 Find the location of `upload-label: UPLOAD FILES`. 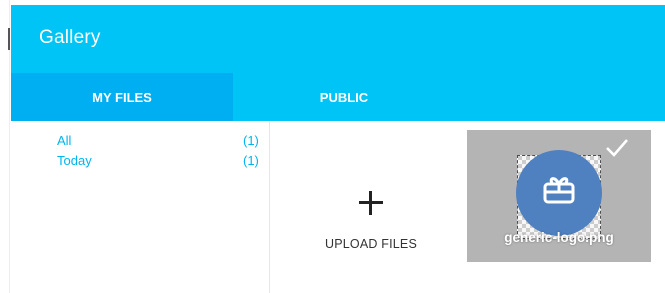

upload-label: UPLOAD FILES is located at coordinates (370, 244).